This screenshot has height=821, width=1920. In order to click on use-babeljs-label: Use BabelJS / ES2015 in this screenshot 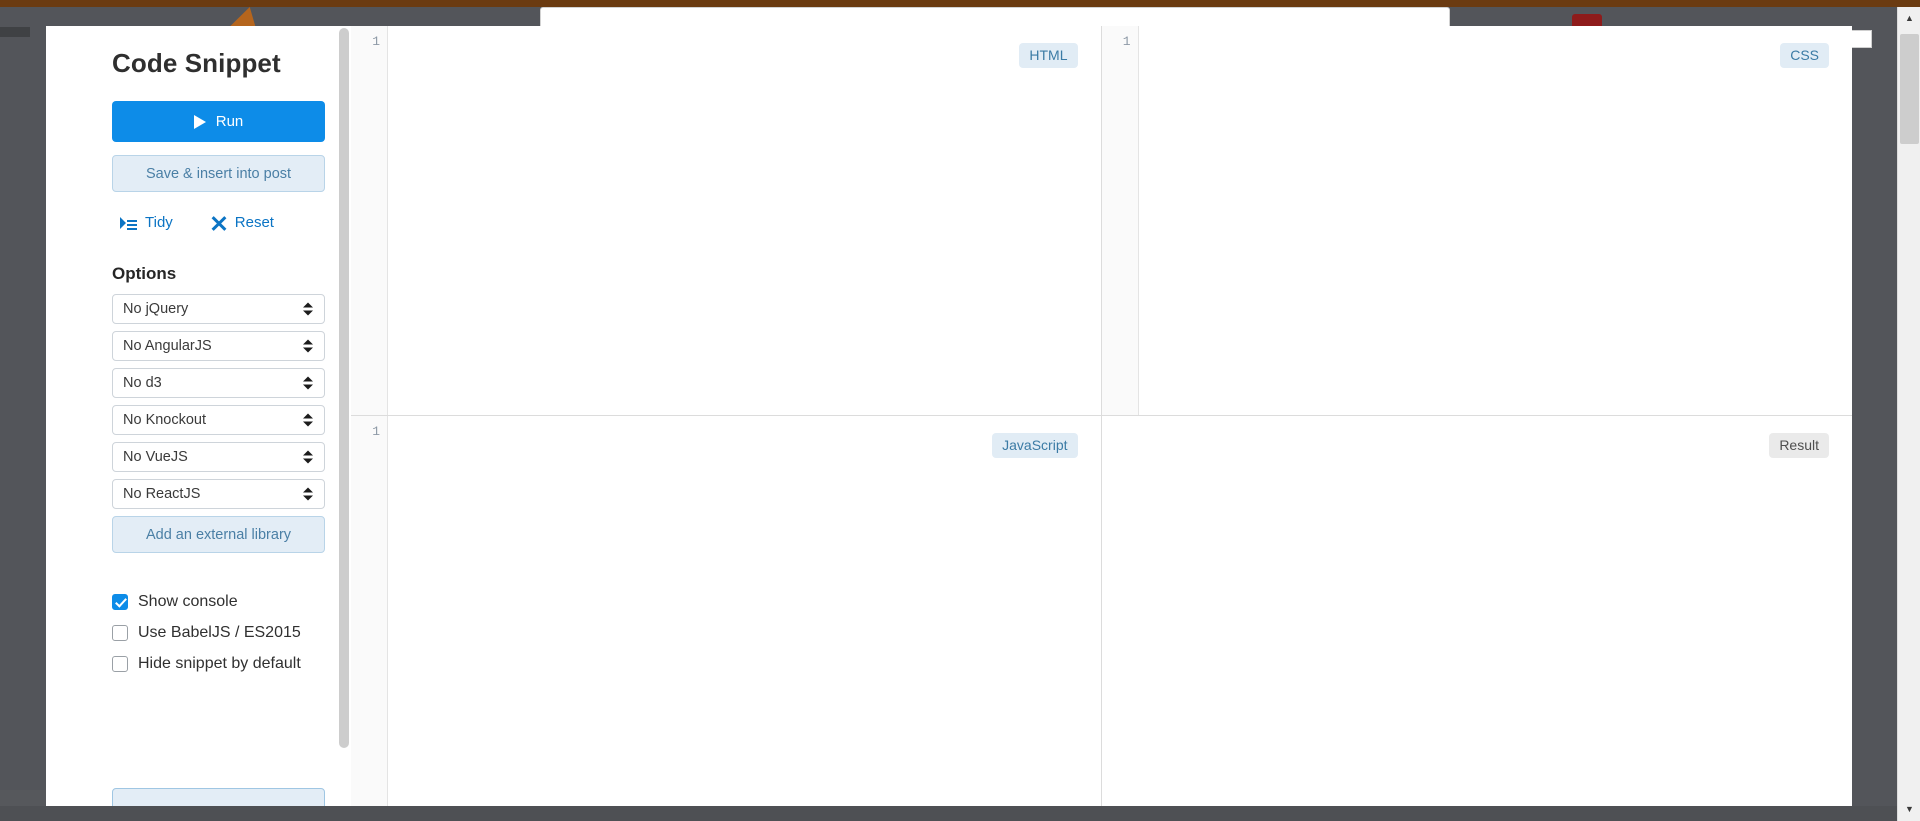, I will do `click(219, 633)`.